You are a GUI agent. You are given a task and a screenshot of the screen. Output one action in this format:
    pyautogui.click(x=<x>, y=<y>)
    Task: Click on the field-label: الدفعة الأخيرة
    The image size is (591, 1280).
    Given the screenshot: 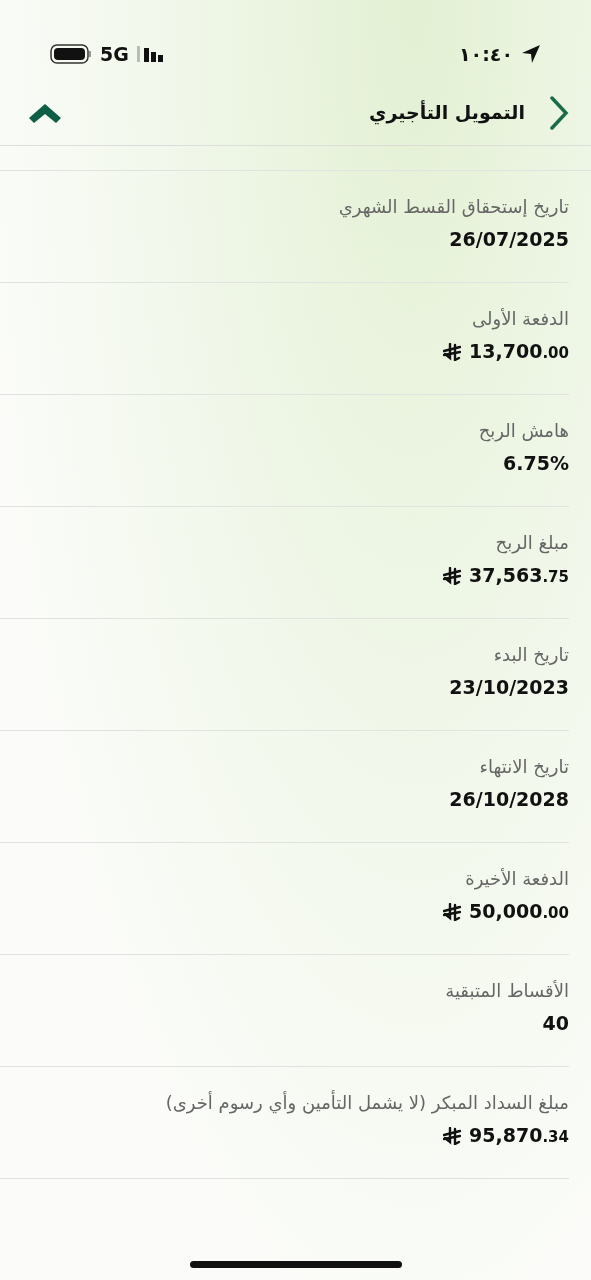 What is the action you would take?
    pyautogui.click(x=516, y=879)
    